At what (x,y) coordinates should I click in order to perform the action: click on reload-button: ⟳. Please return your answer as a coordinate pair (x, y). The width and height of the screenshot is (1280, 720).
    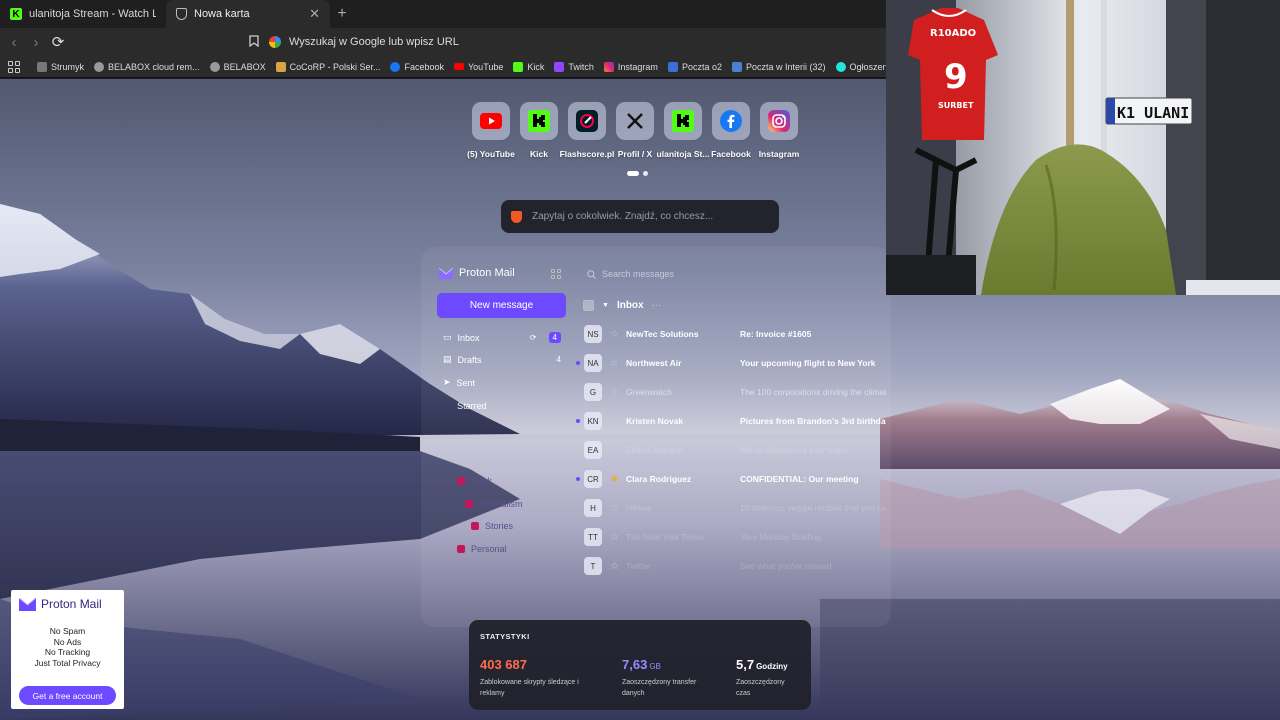
    Looking at the image, I should click on (58, 42).